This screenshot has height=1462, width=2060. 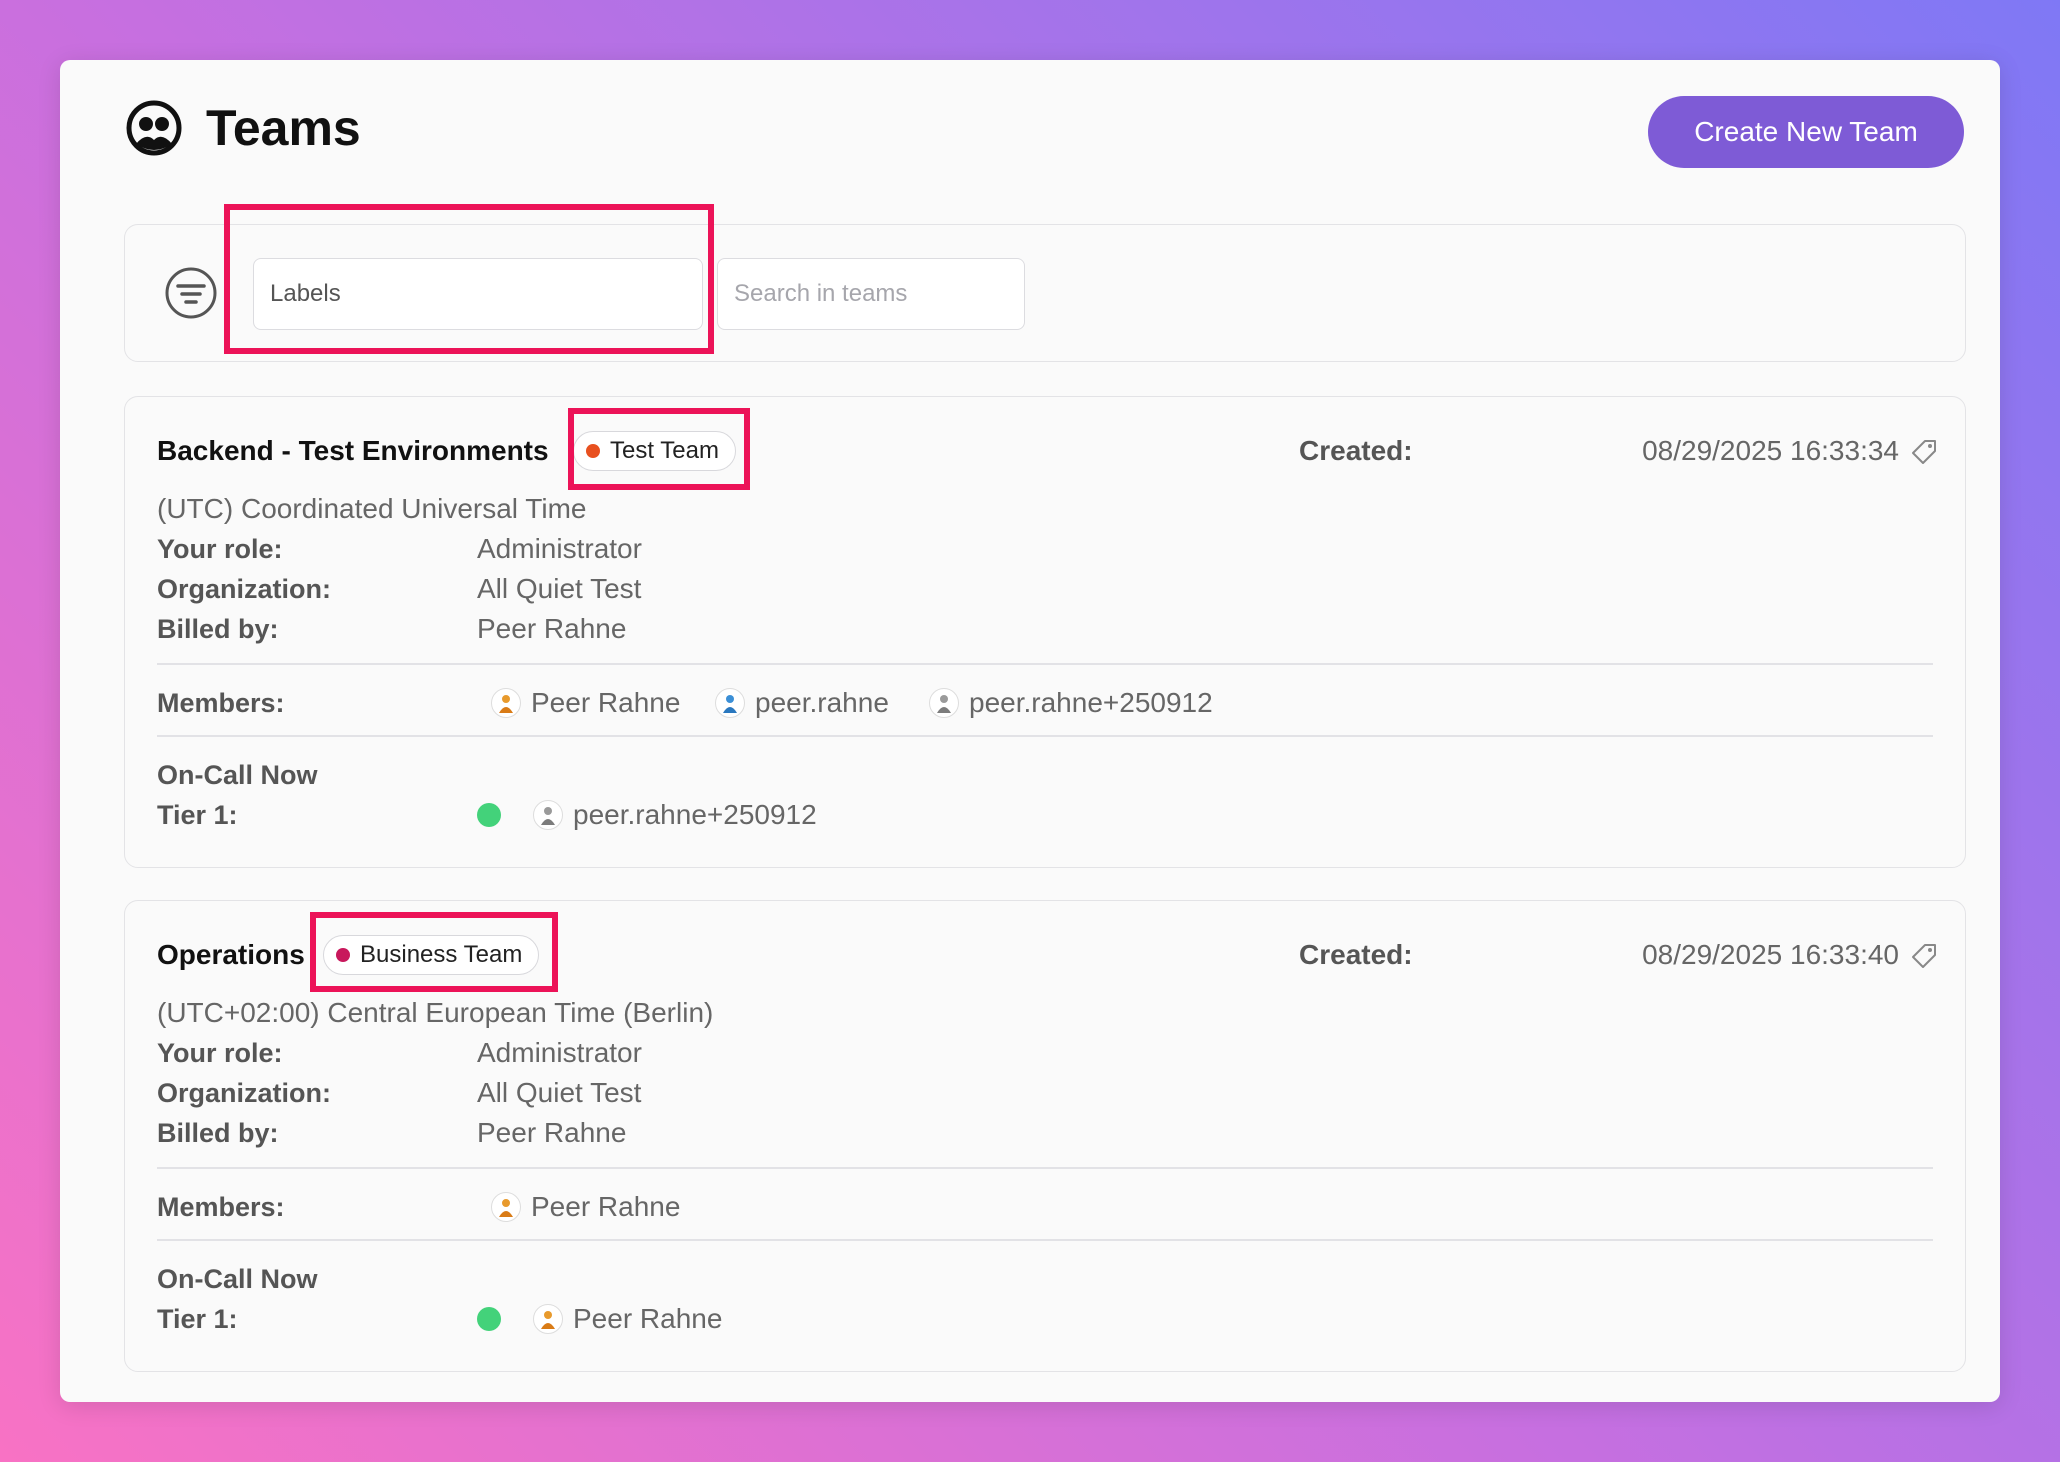 I want to click on search-input, so click(x=871, y=294).